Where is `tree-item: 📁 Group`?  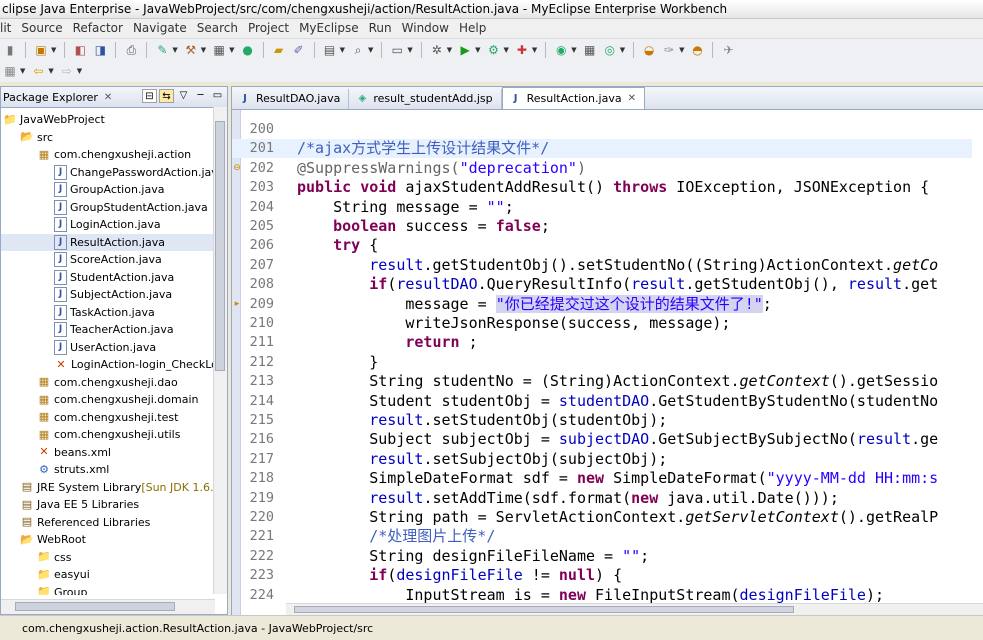
tree-item: 📁 Group is located at coordinates (44, 589).